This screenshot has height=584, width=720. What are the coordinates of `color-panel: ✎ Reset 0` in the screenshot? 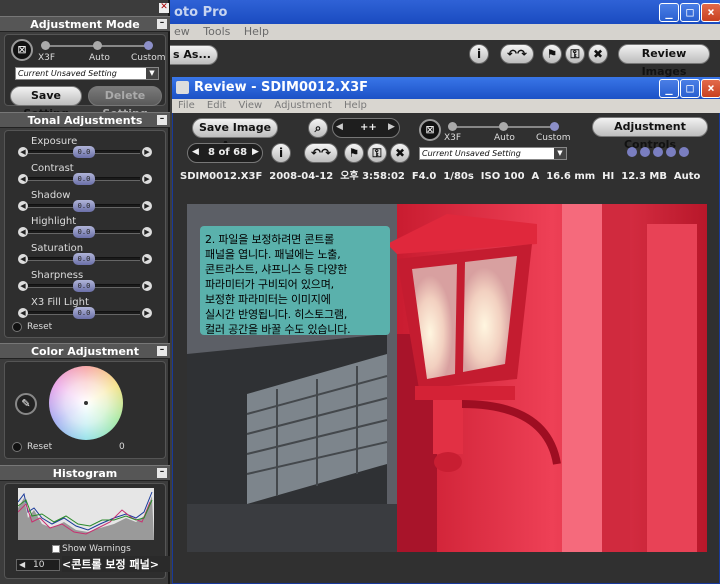 It's located at (85, 410).